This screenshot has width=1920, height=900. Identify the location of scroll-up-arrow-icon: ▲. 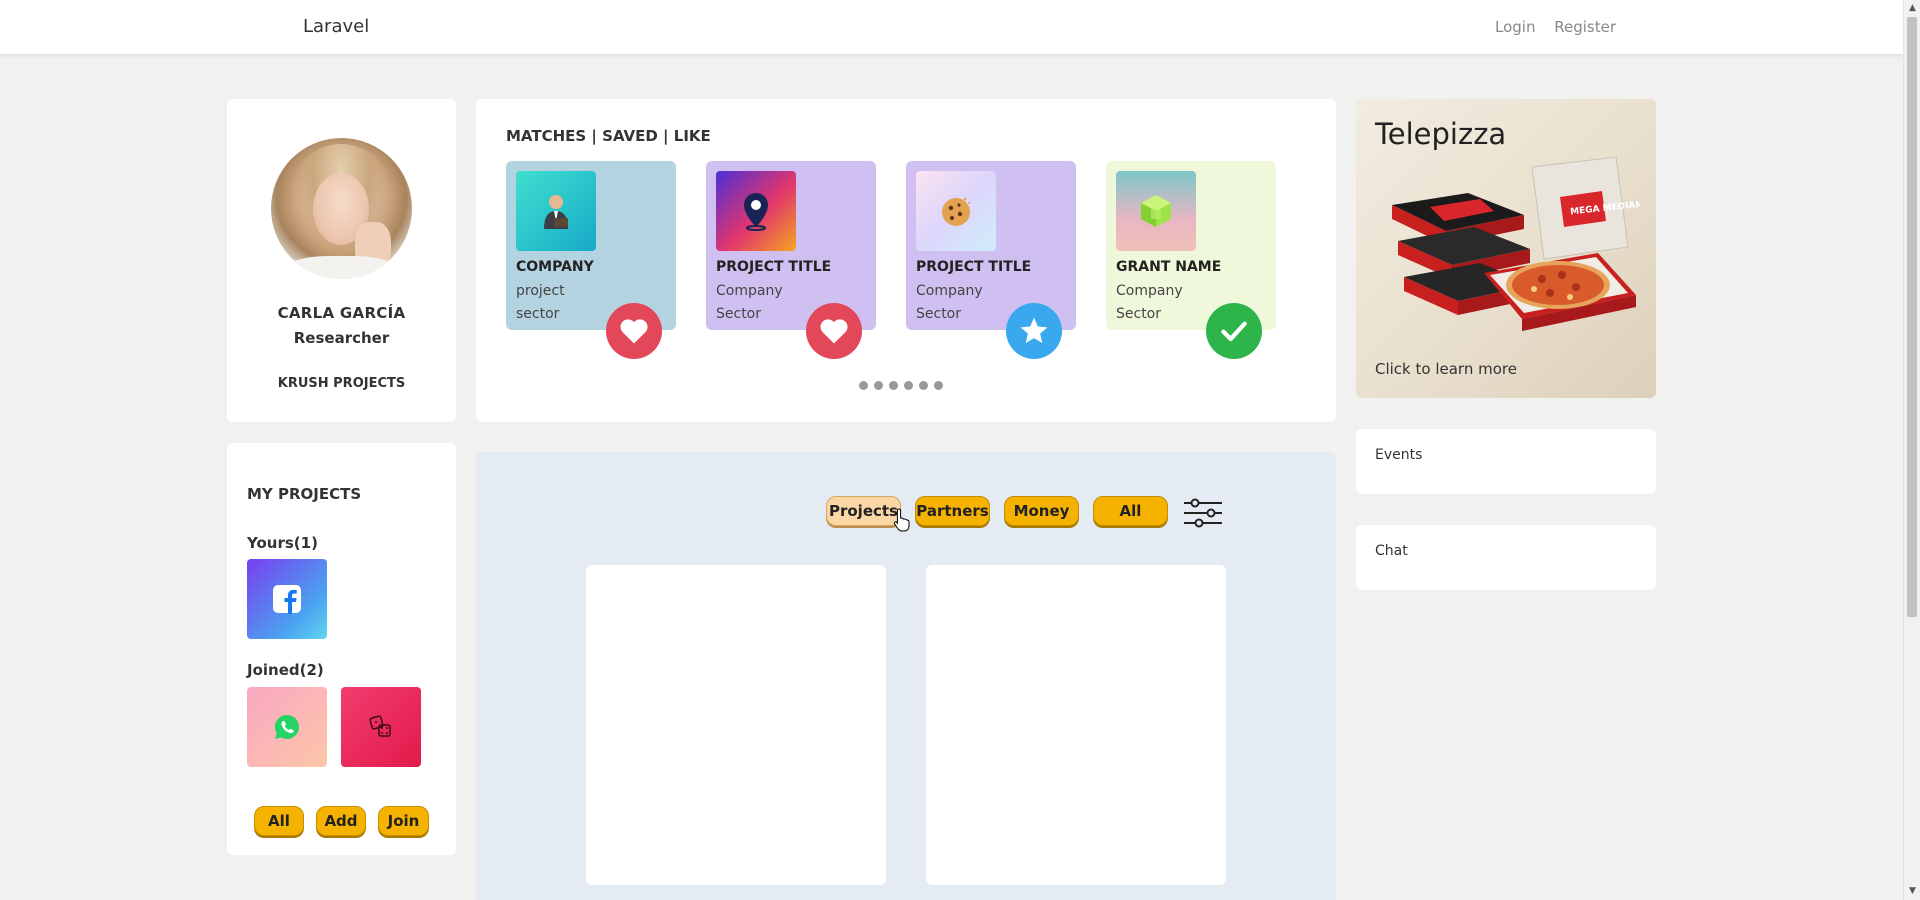
(1912, 8).